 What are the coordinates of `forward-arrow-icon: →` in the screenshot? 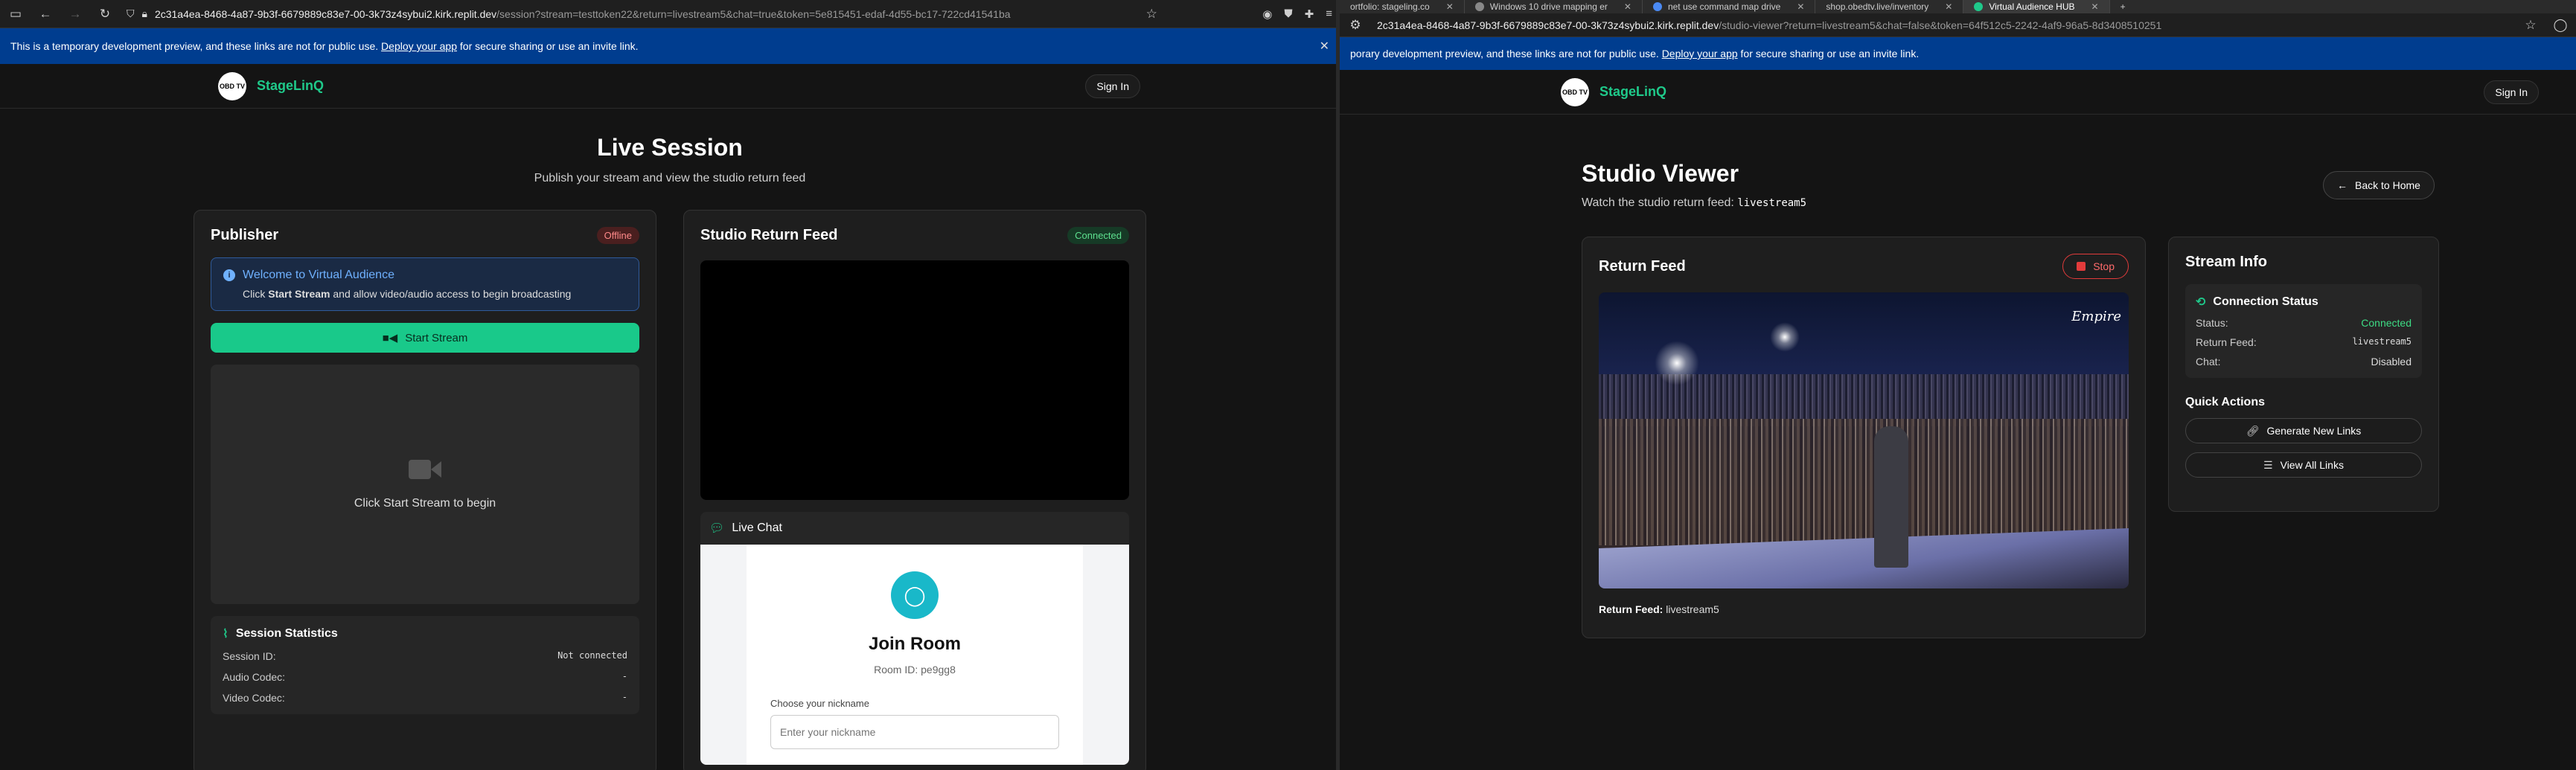 It's located at (75, 14).